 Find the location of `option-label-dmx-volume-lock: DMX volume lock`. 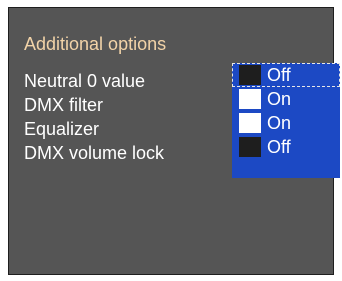

option-label-dmx-volume-lock: DMX volume lock is located at coordinates (94, 153).